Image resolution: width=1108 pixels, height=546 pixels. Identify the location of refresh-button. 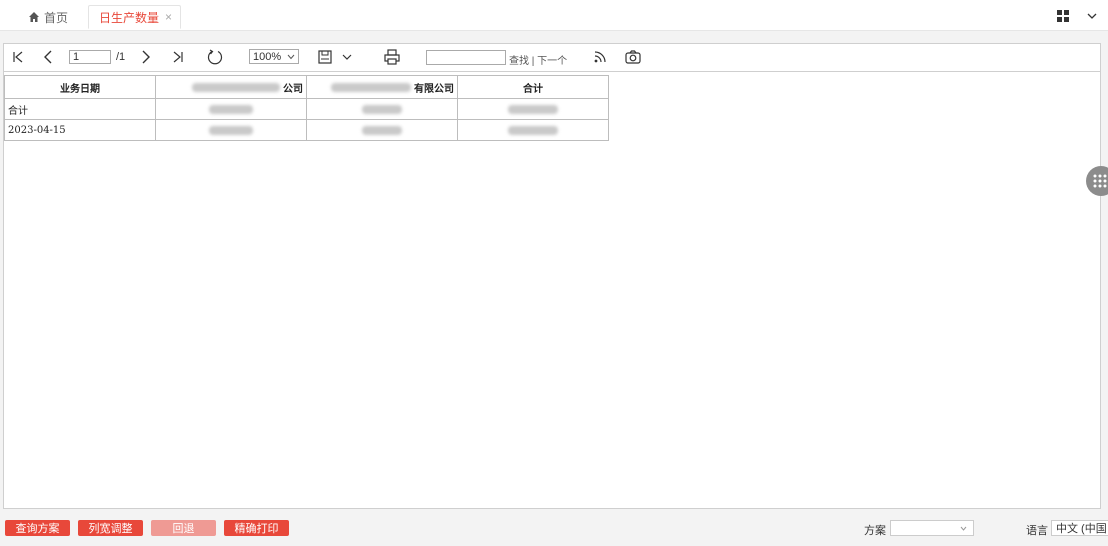
(215, 57).